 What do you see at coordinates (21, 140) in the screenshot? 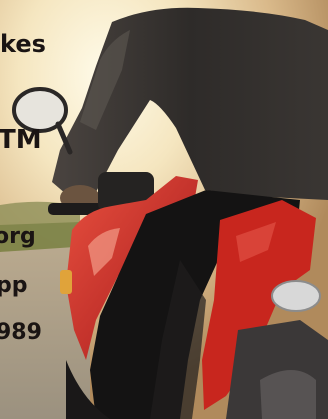
I see `overlay-text-line-2: TM` at bounding box center [21, 140].